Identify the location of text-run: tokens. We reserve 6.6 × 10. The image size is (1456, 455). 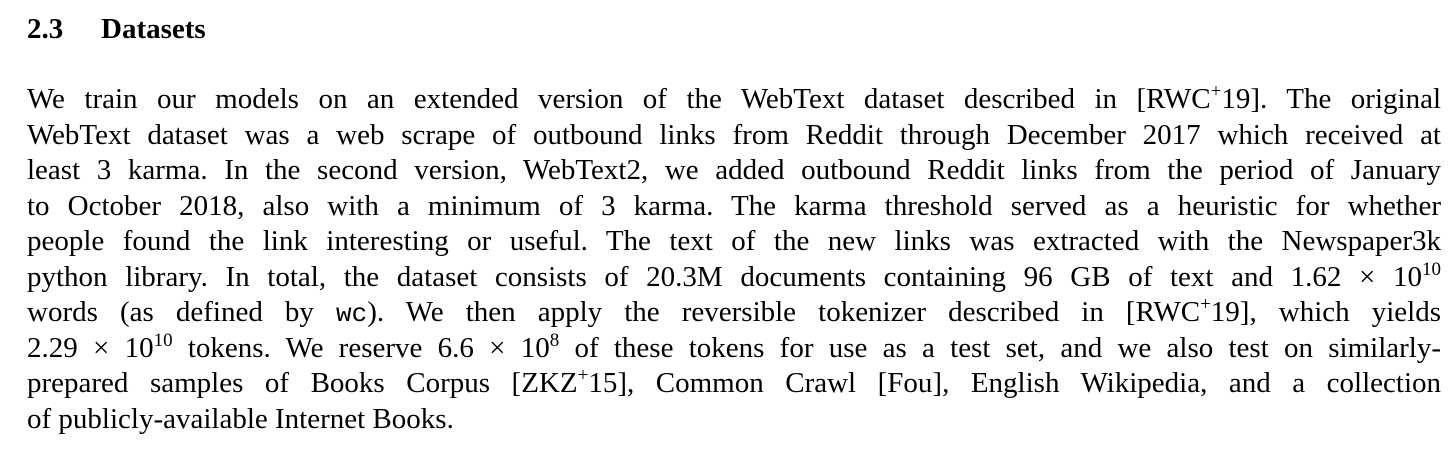
(361, 347).